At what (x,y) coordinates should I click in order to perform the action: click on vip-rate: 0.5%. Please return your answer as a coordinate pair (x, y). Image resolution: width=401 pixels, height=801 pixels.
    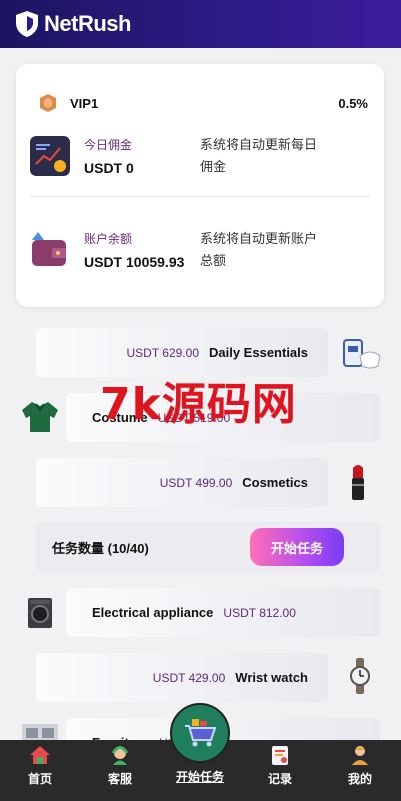
    Looking at the image, I should click on (353, 103).